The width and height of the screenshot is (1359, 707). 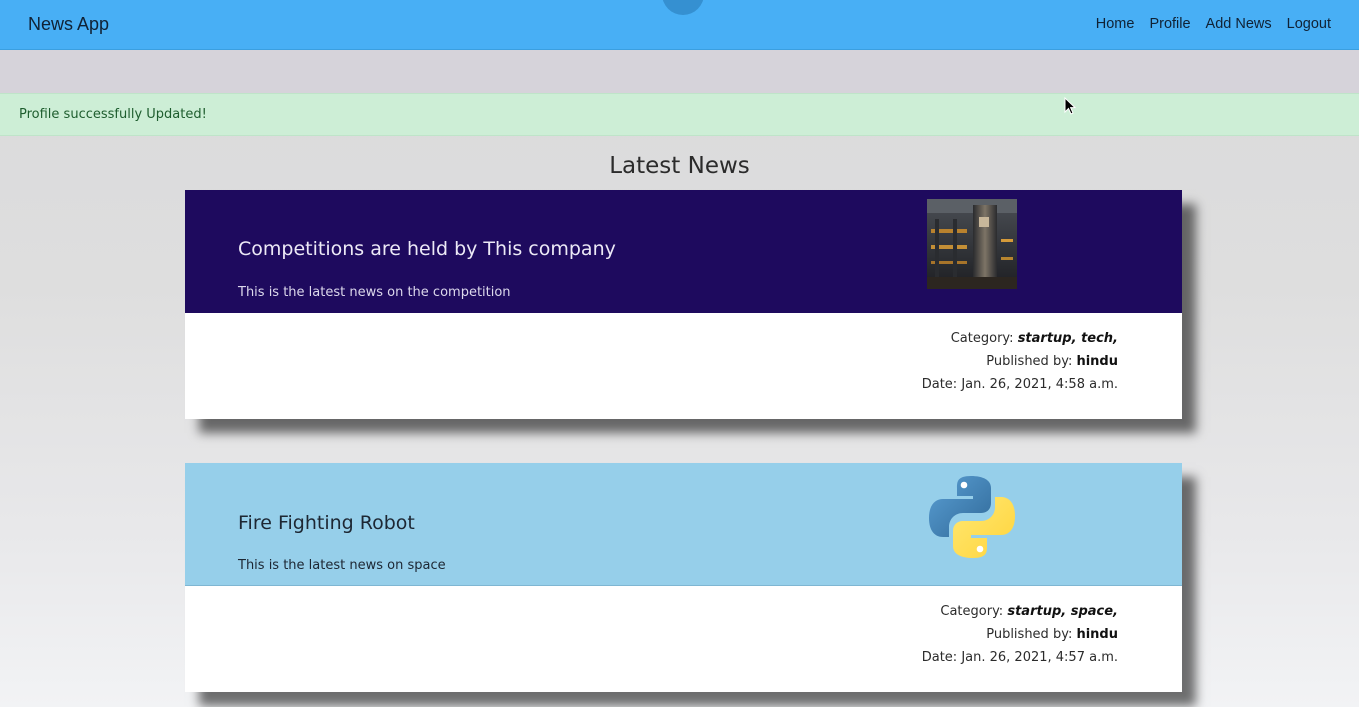 What do you see at coordinates (972, 517) in the screenshot?
I see `python-logo-icon` at bounding box center [972, 517].